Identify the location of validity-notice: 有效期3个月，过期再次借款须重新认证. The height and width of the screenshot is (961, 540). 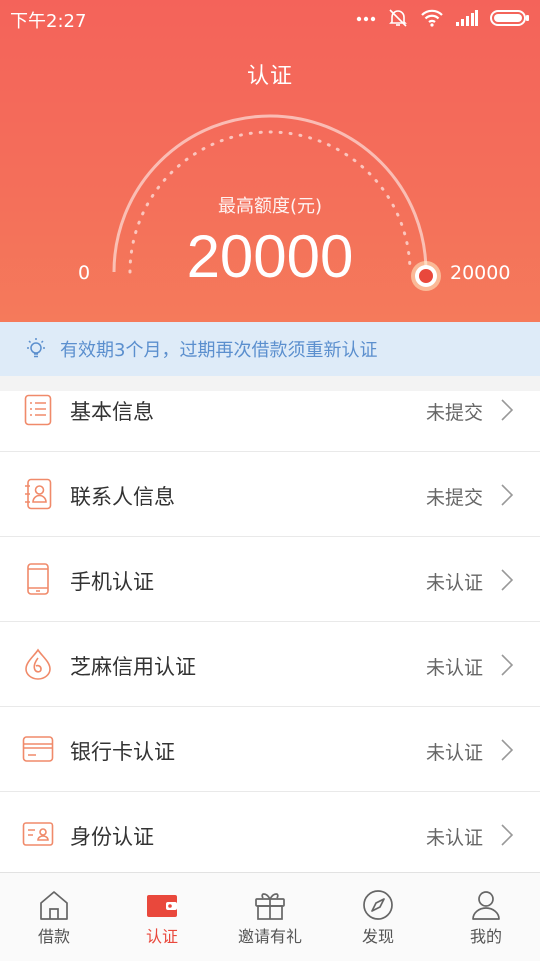
(270, 349).